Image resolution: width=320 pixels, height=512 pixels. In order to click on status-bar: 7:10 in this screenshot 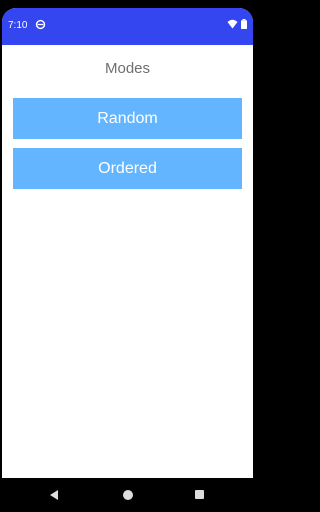, I will do `click(127, 26)`.